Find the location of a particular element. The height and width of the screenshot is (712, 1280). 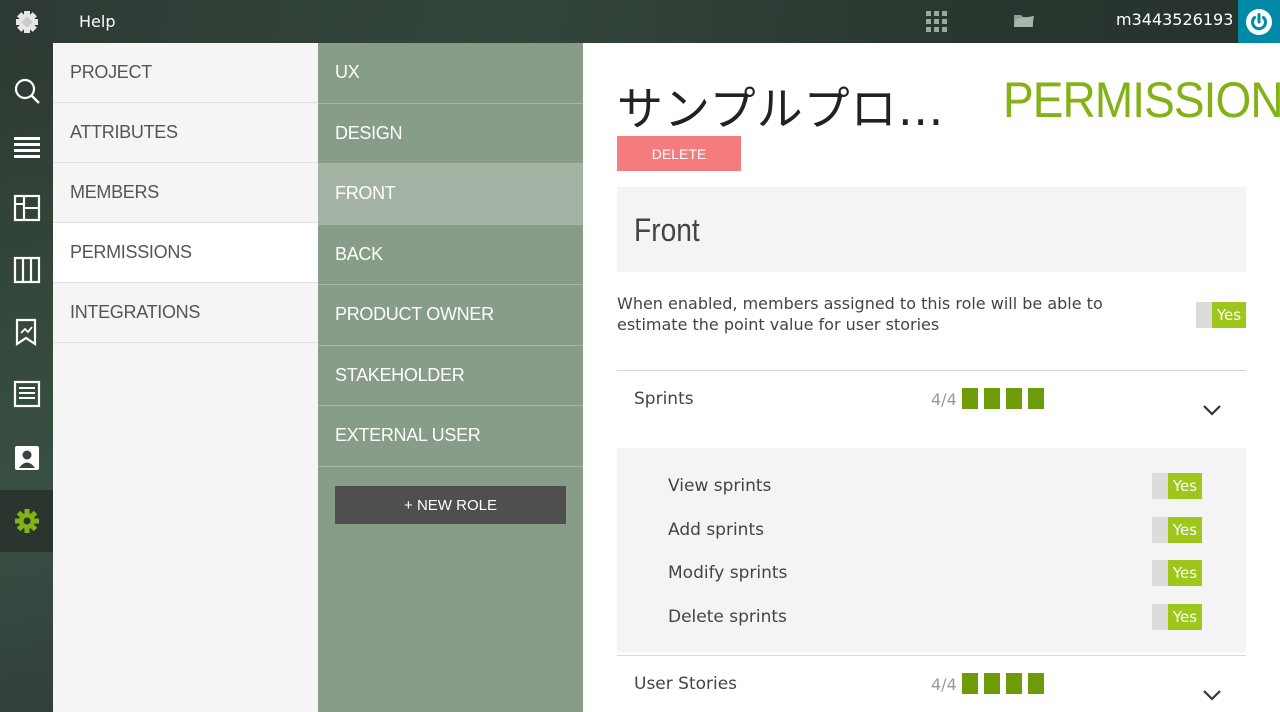

user-name: m3443526193 is located at coordinates (1174, 19).